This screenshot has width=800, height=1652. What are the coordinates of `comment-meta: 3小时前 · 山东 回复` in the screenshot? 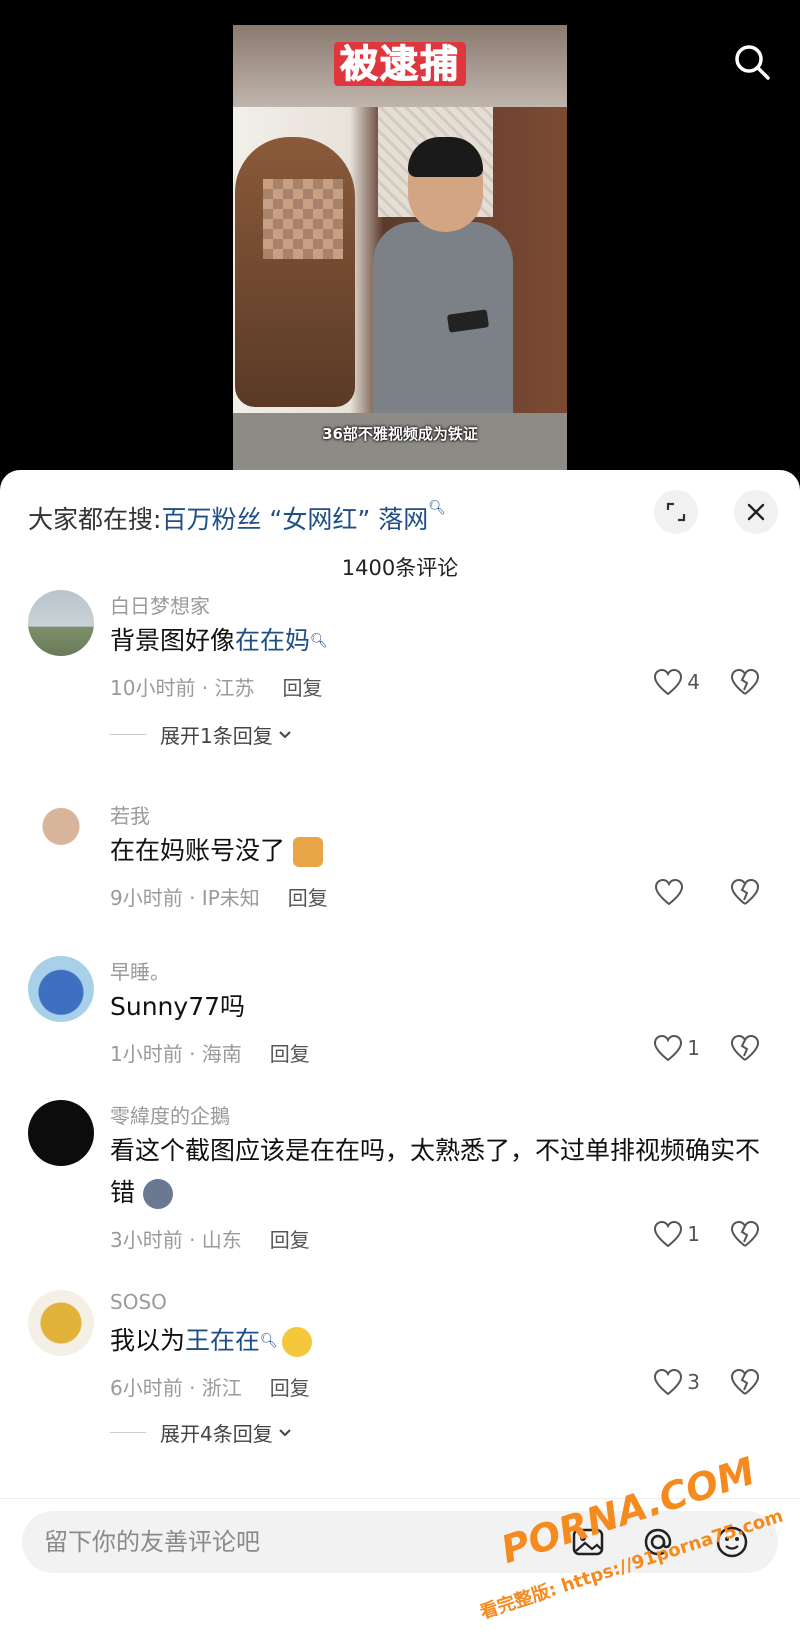 It's located at (210, 1240).